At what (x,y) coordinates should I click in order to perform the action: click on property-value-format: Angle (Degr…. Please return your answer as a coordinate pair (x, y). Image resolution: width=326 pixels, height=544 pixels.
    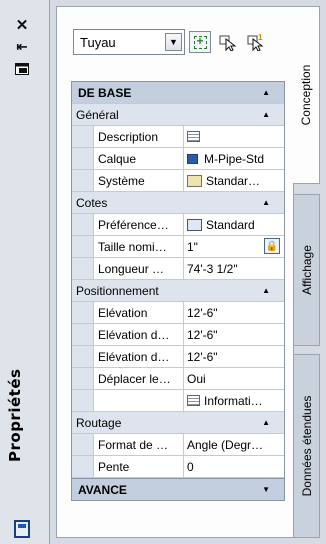
    Looking at the image, I should click on (234, 444).